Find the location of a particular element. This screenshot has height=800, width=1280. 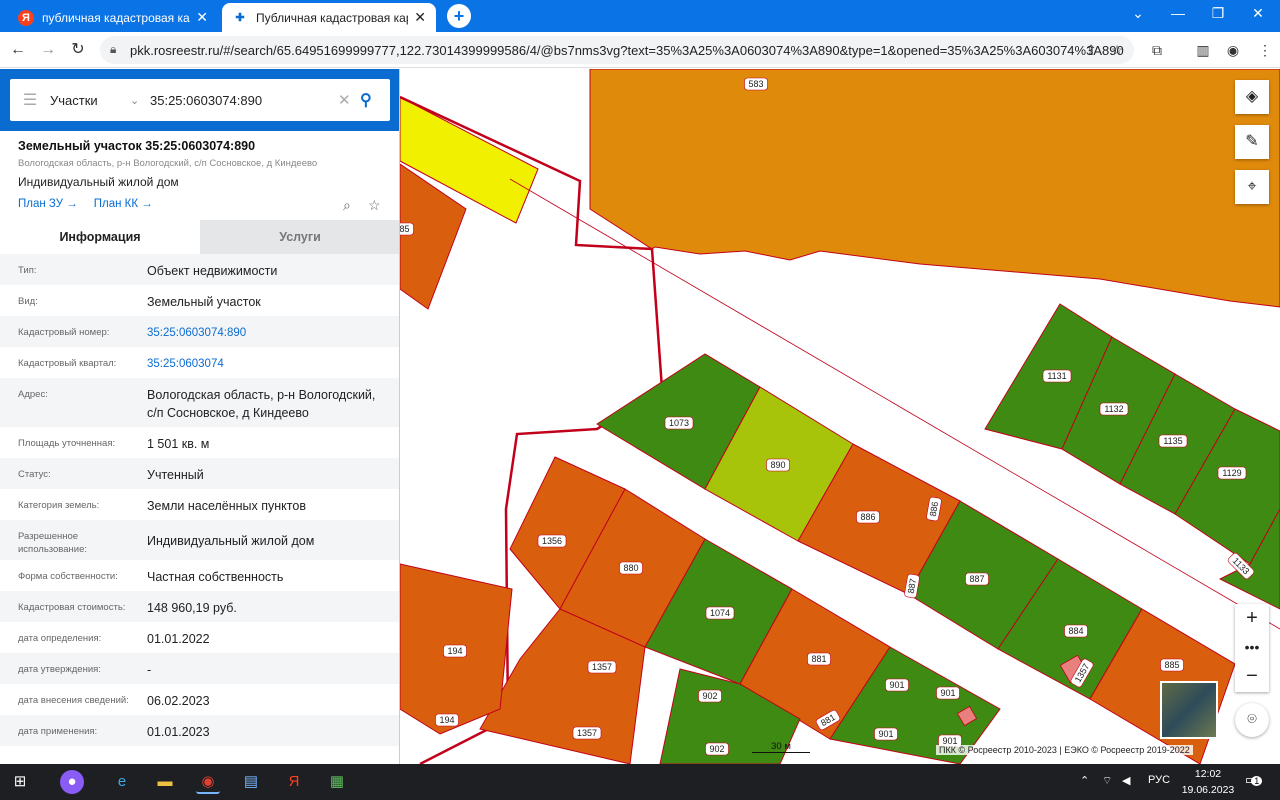

info-row: Кадастровый квартал: 35:25:0603074 is located at coordinates (199, 362).